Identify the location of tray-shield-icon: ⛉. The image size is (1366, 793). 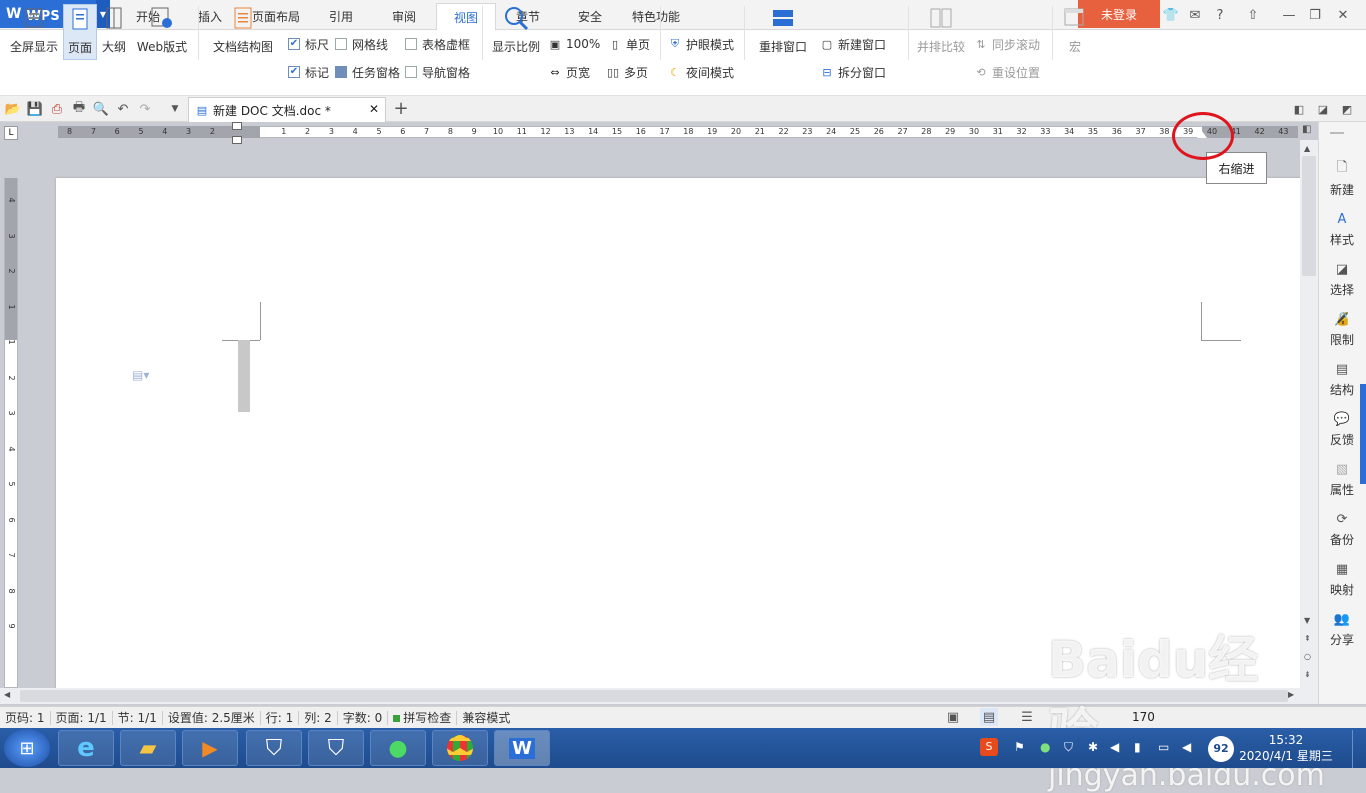
(1068, 747).